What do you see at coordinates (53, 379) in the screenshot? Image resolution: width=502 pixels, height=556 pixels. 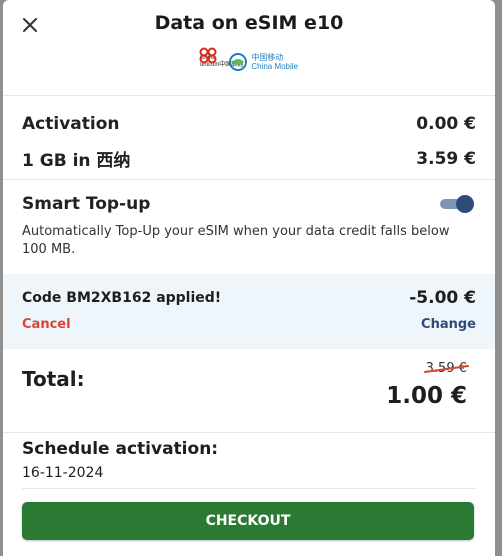 I see `total-label: Total:` at bounding box center [53, 379].